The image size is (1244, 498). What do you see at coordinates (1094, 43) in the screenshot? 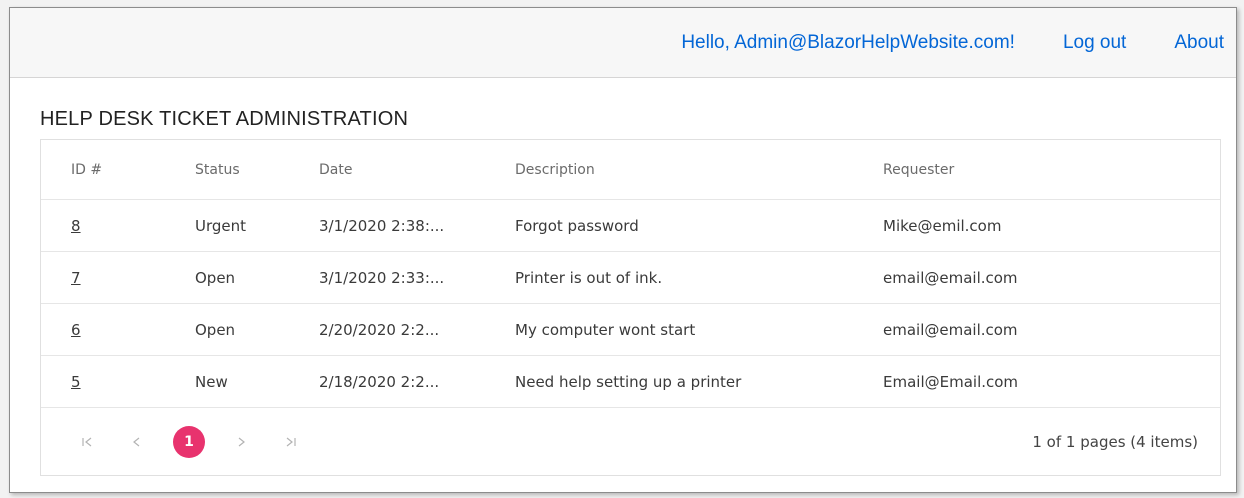
I see `logout-link: Log out` at bounding box center [1094, 43].